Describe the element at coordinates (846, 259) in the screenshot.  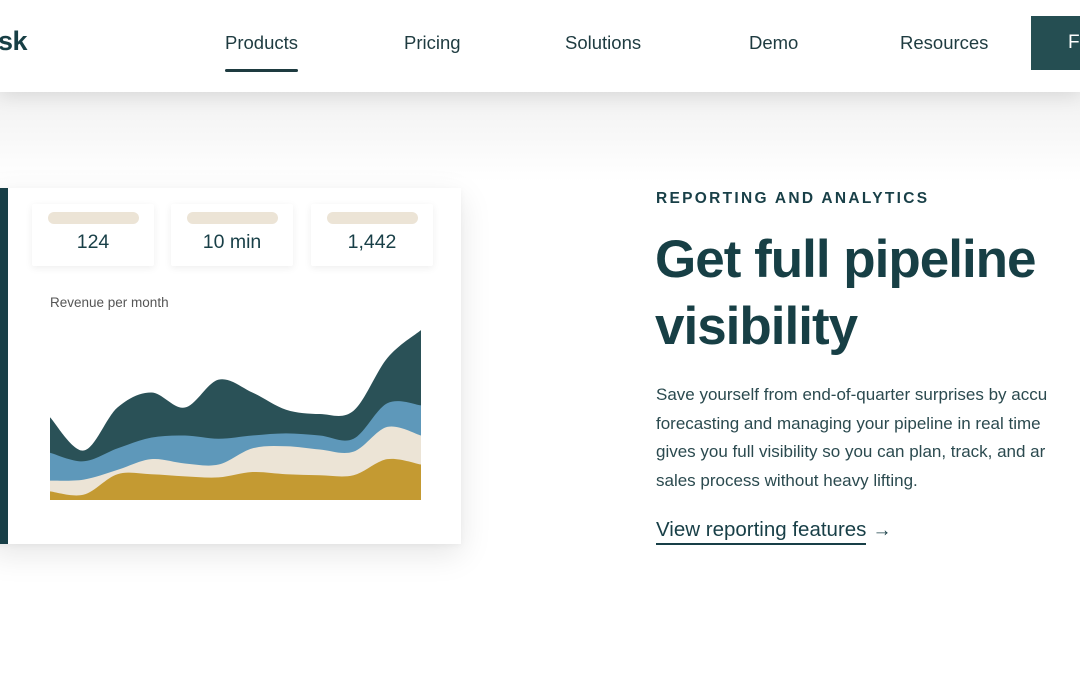
I see `headline-line: Get full pipeline` at that location.